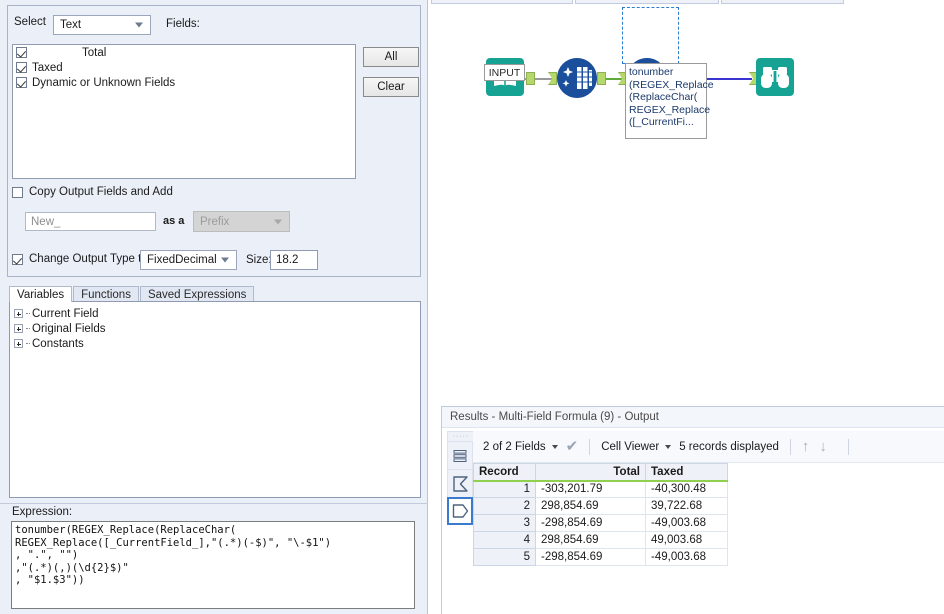 The image size is (944, 614). Describe the element at coordinates (650, 35) in the screenshot. I see `selection-marquee` at that location.